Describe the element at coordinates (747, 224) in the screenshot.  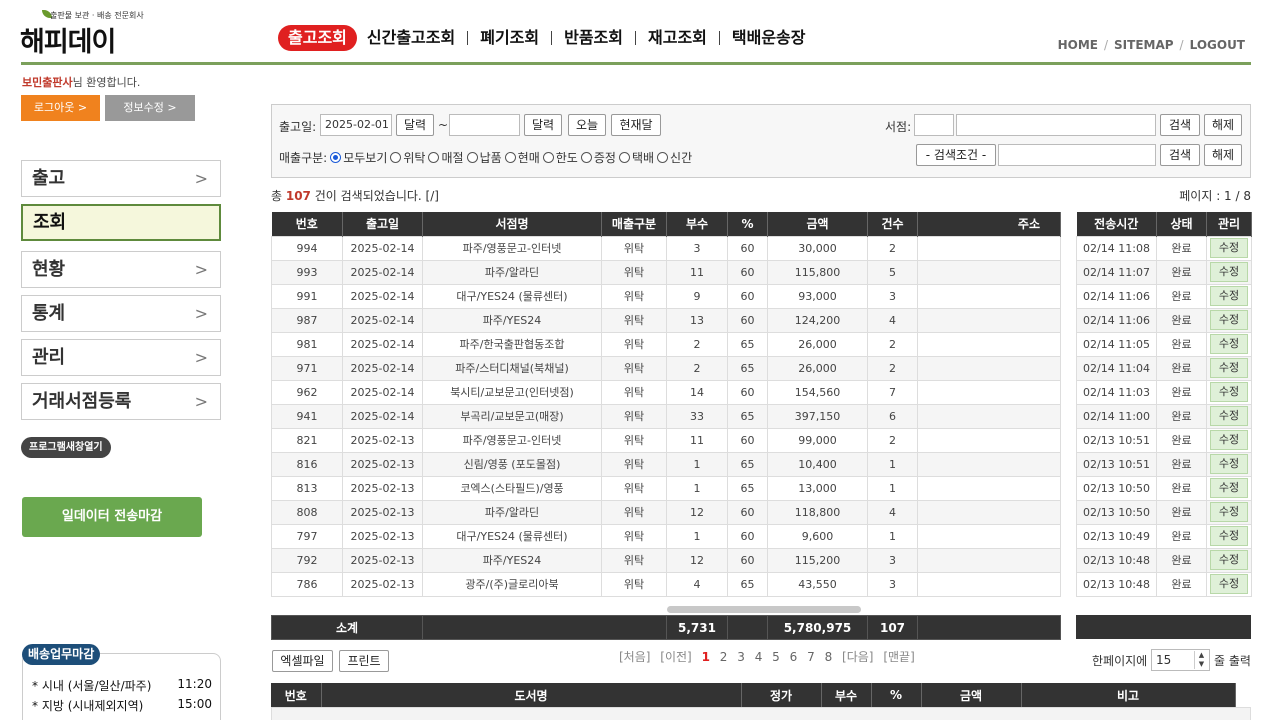
I see `col-rate: %` at that location.